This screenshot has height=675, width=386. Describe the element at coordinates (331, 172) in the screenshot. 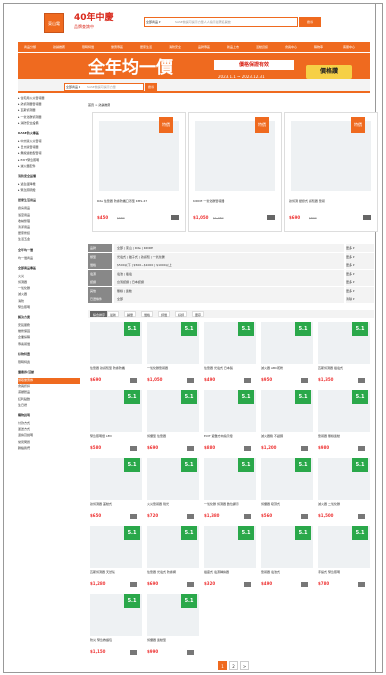

I see `featured-card: 特價 熱偵測 壁掛式 感知器 警報 $690 $890` at that location.